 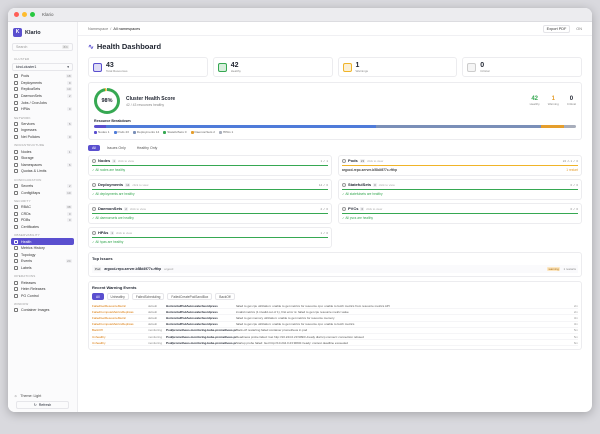 What do you see at coordinates (42, 261) in the screenshot?
I see `sidebar-item-events: Events 24` at bounding box center [42, 261].